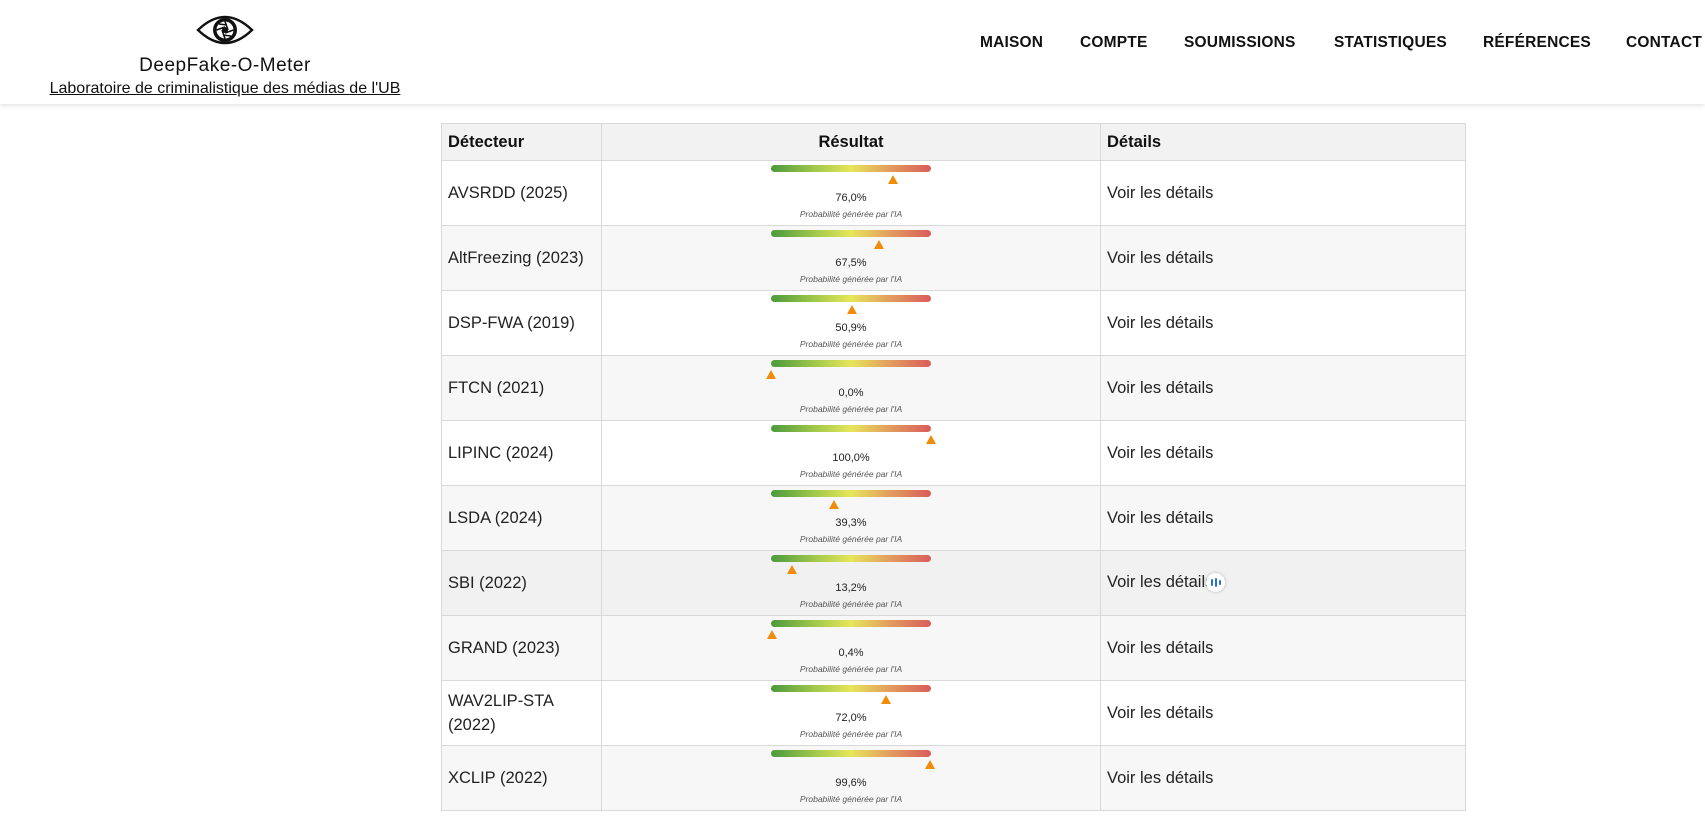 The image size is (1705, 817). What do you see at coordinates (848, 388) in the screenshot?
I see `probability-gauge: 0,0% Probabilité générée par l'IA` at bounding box center [848, 388].